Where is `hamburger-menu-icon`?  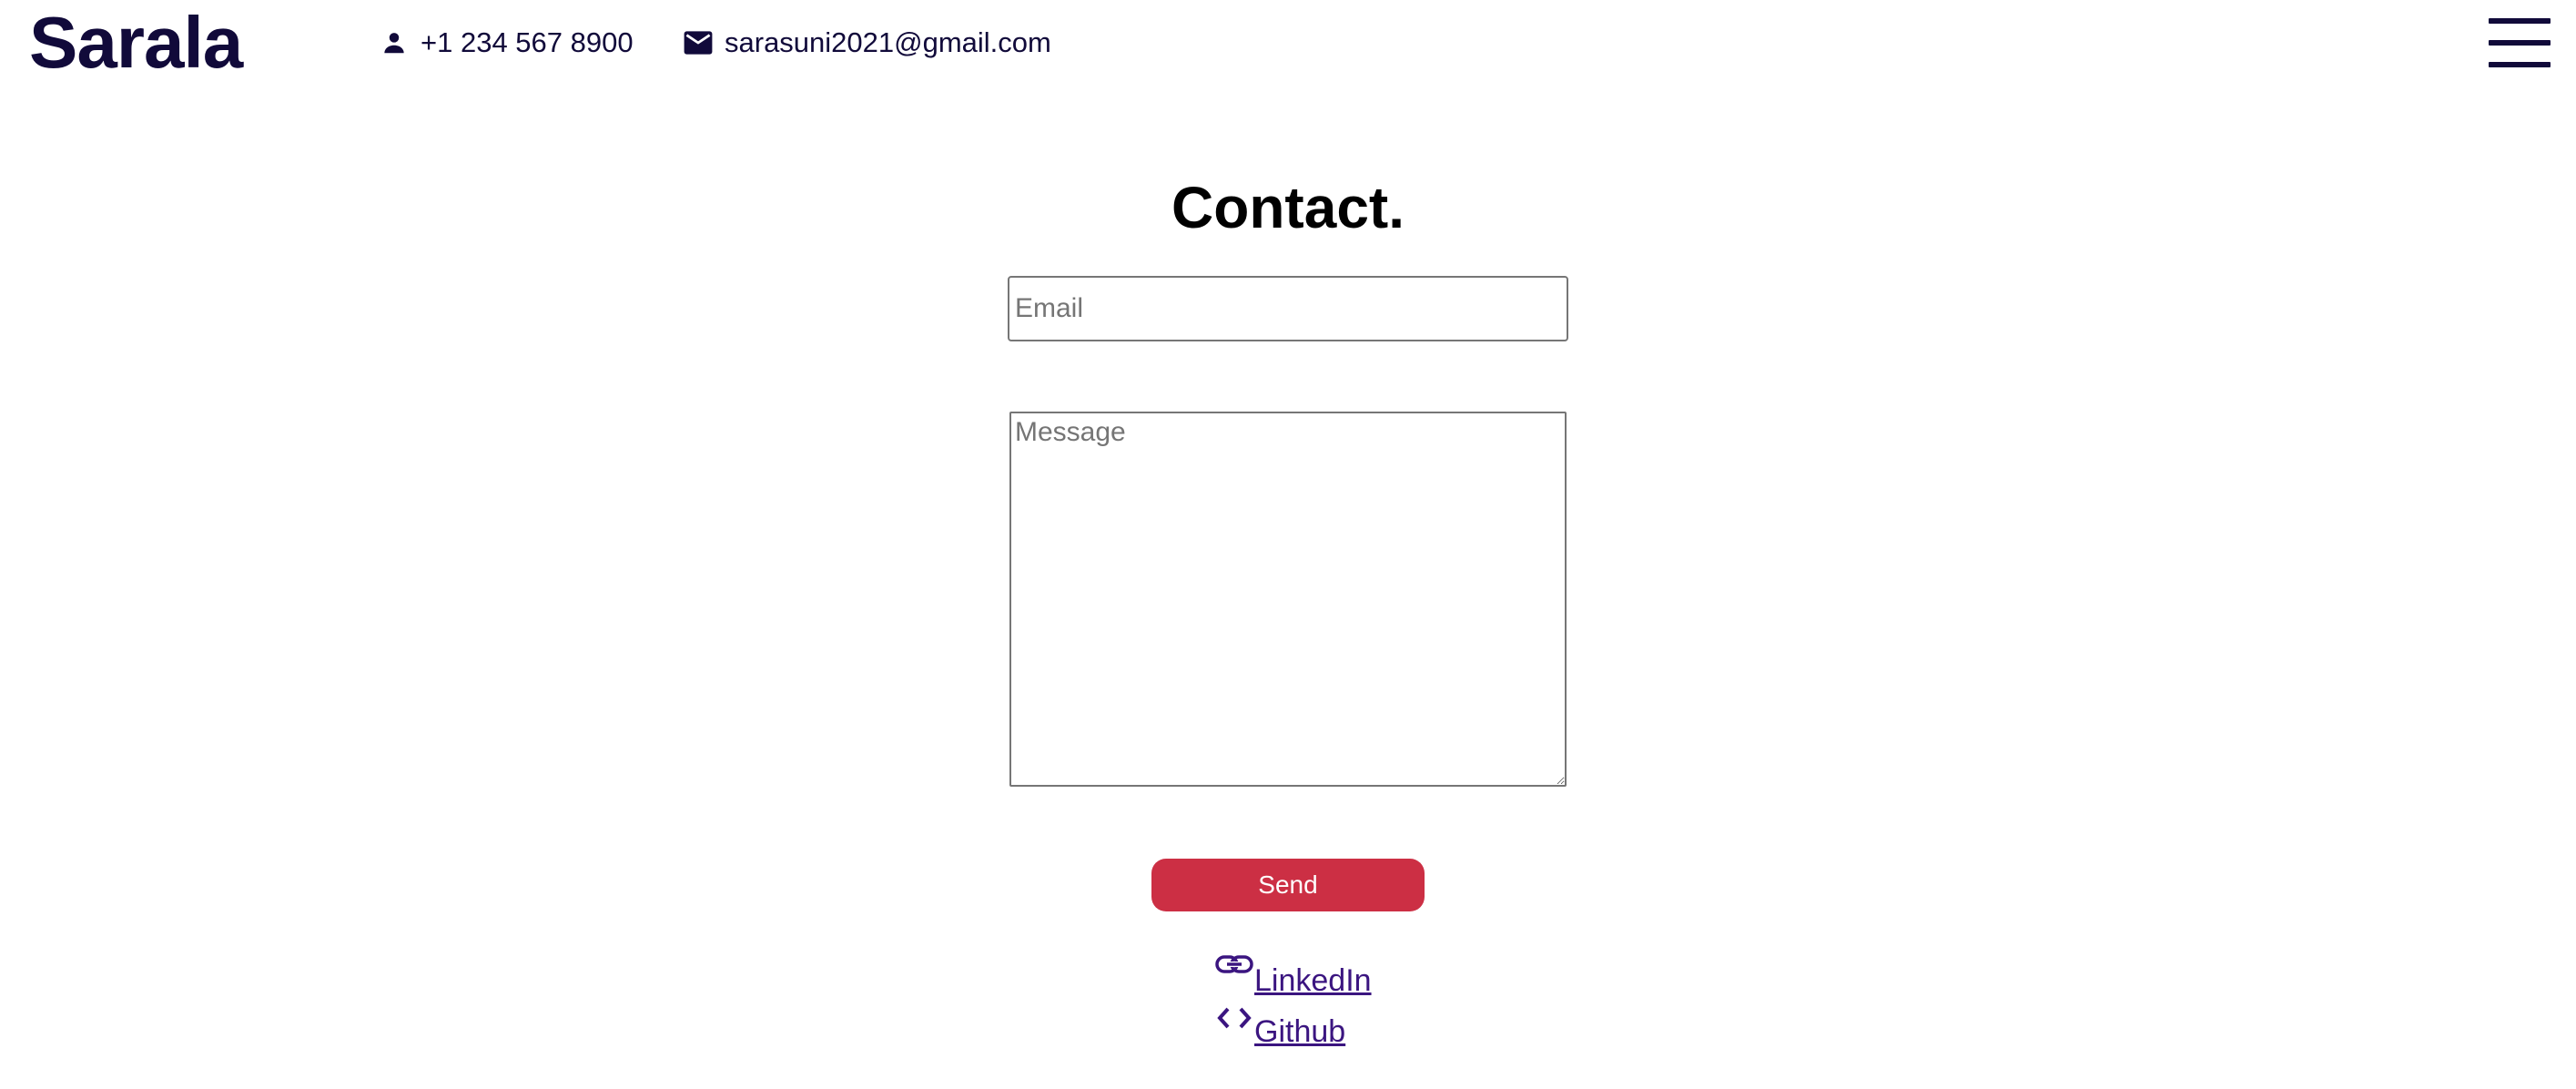 hamburger-menu-icon is located at coordinates (2520, 43).